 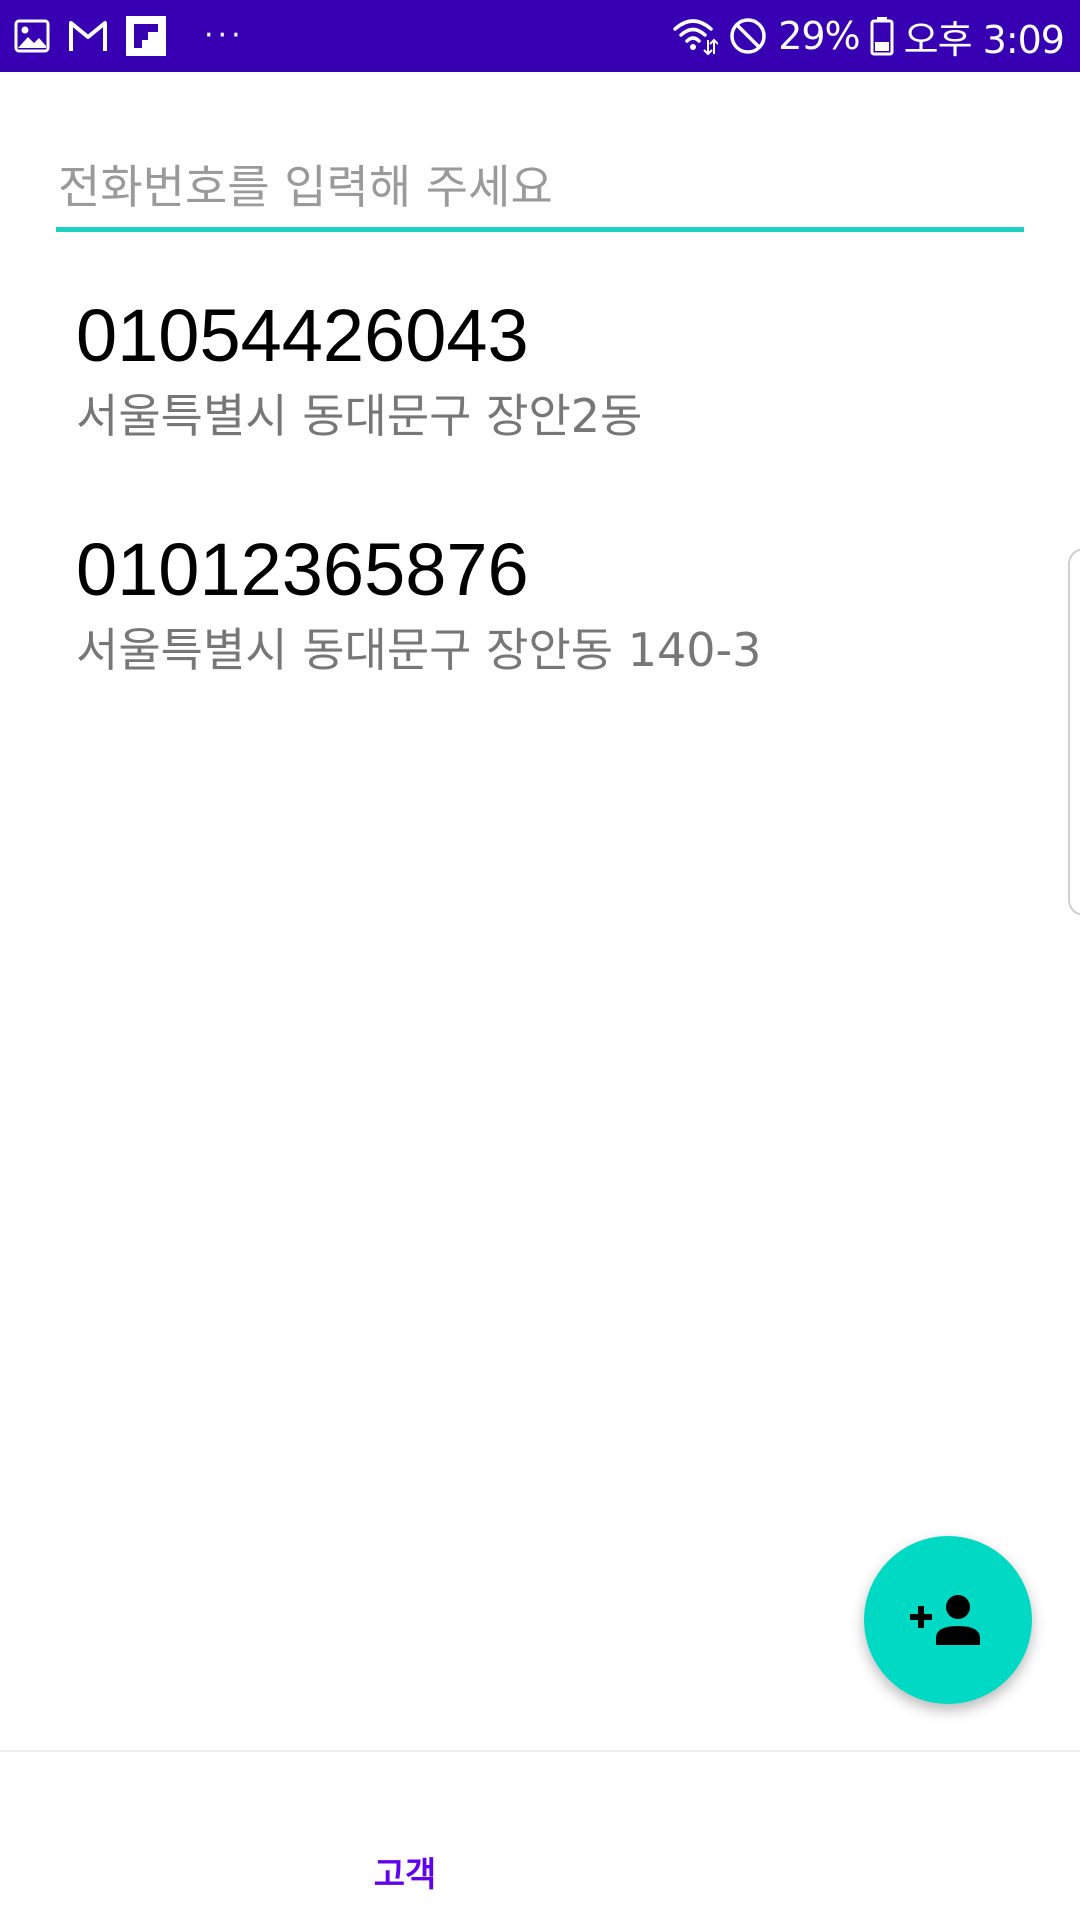 I want to click on phone-search-field, so click(x=540, y=190).